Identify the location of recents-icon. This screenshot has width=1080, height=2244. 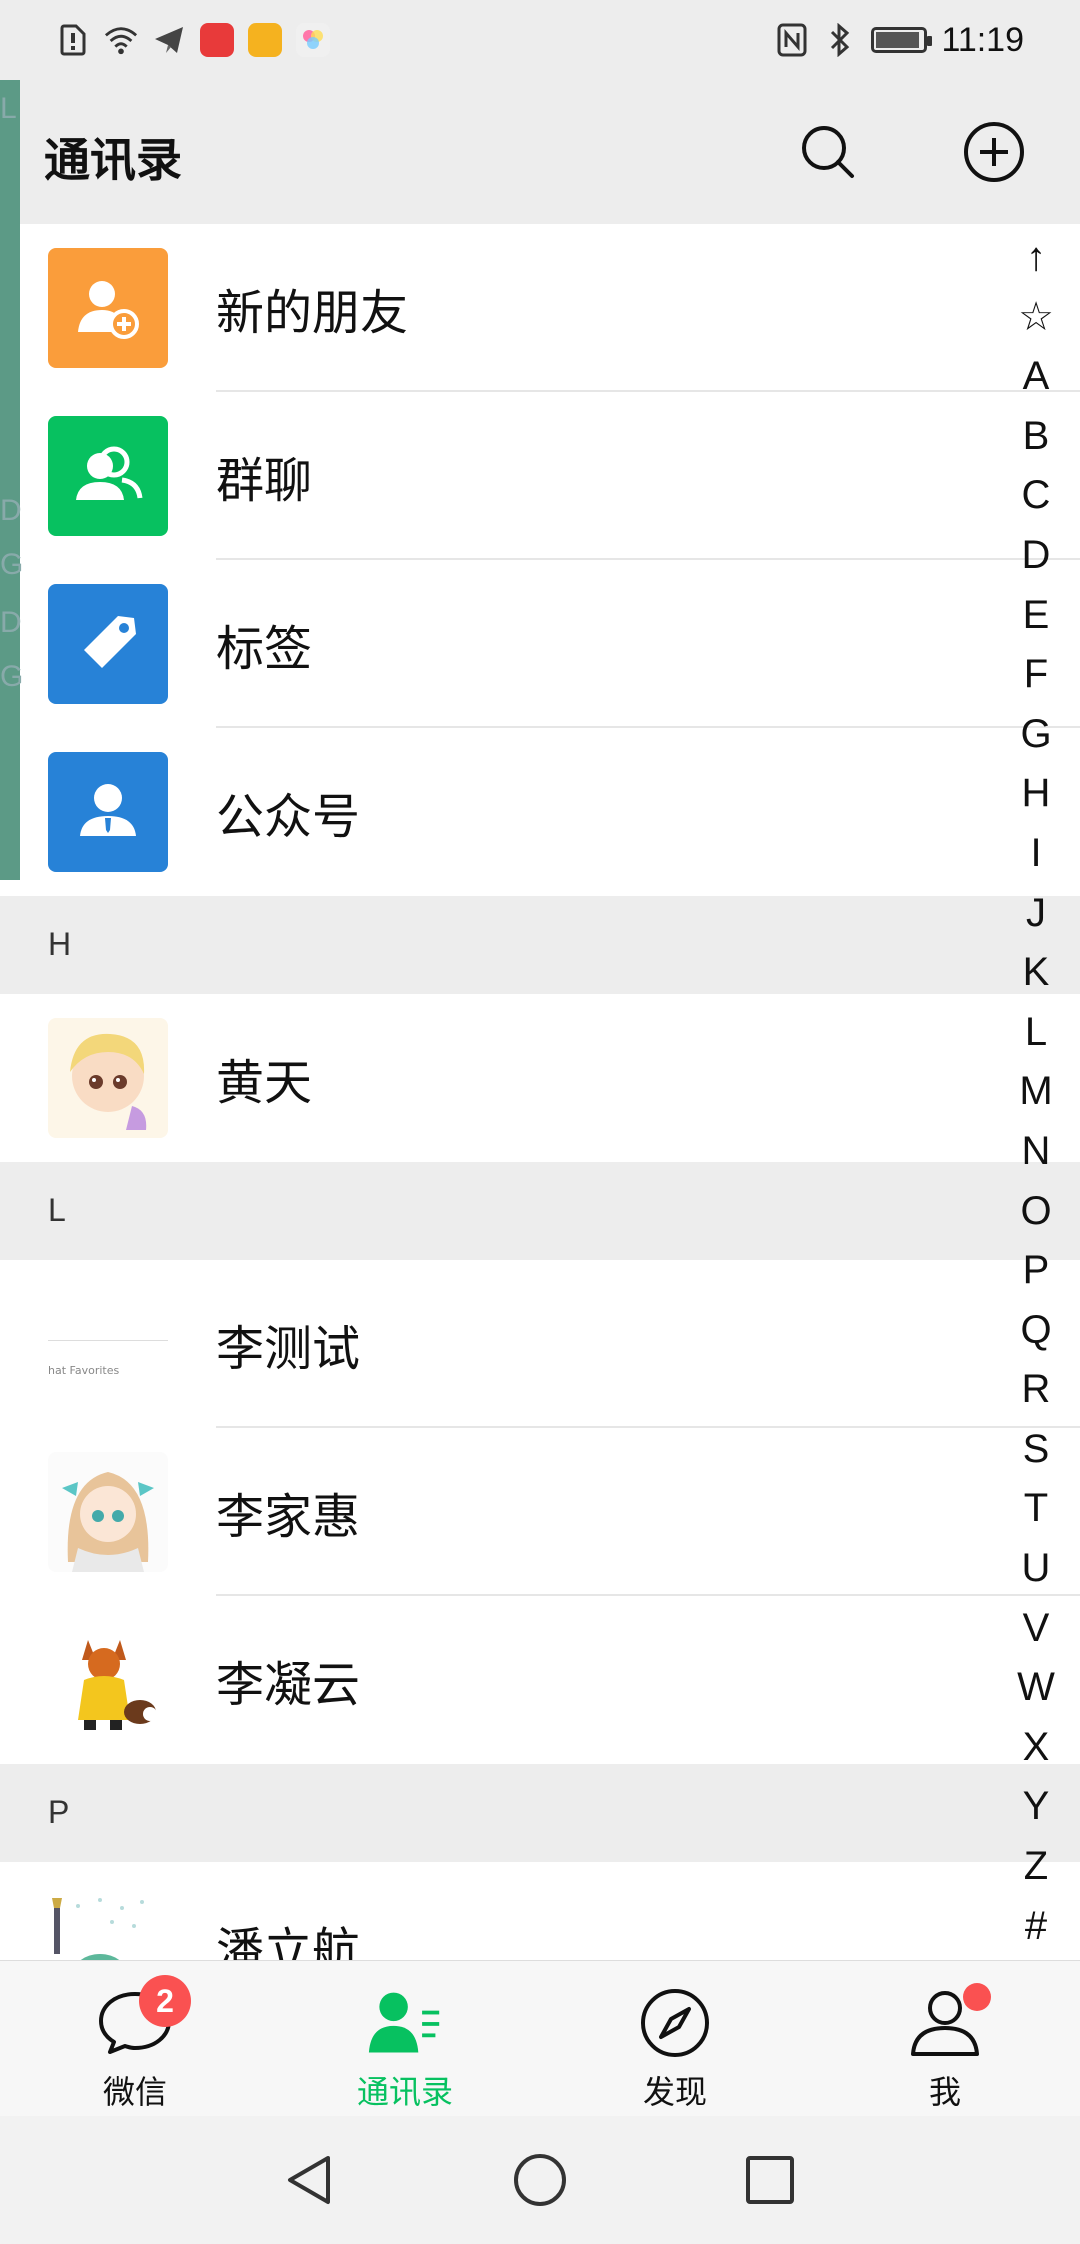
(770, 2180).